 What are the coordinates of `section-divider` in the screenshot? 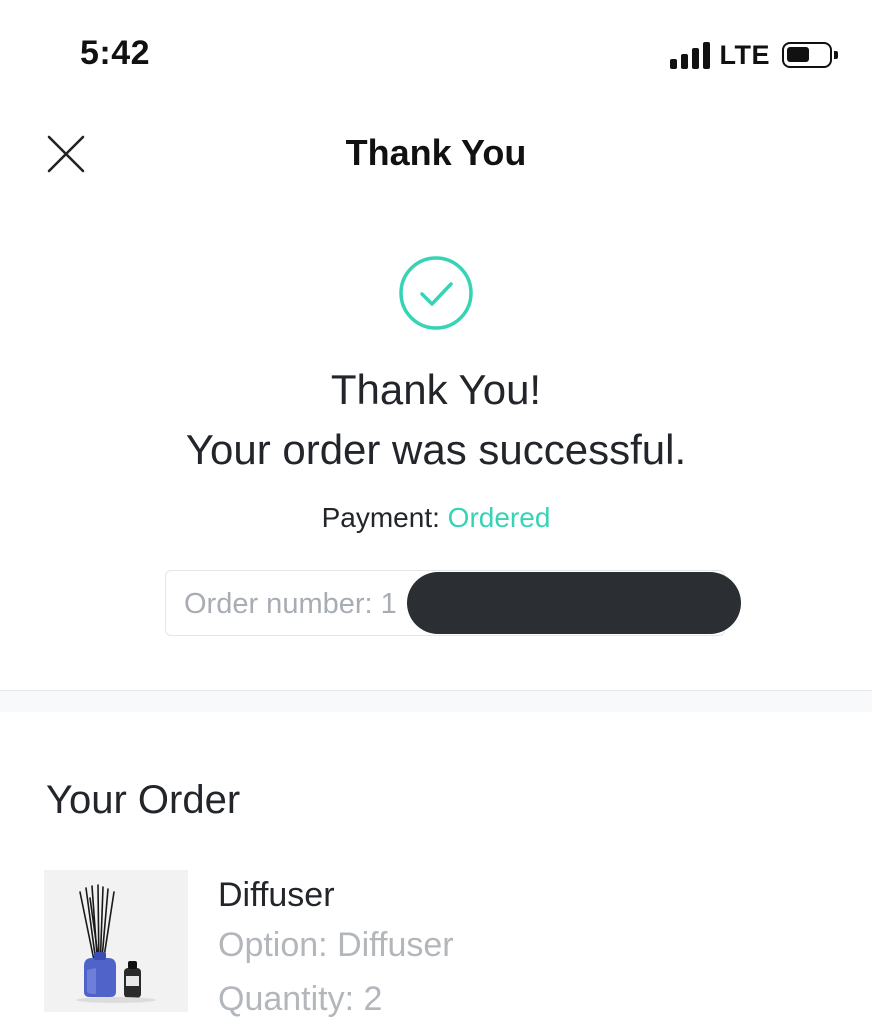 It's located at (436, 701).